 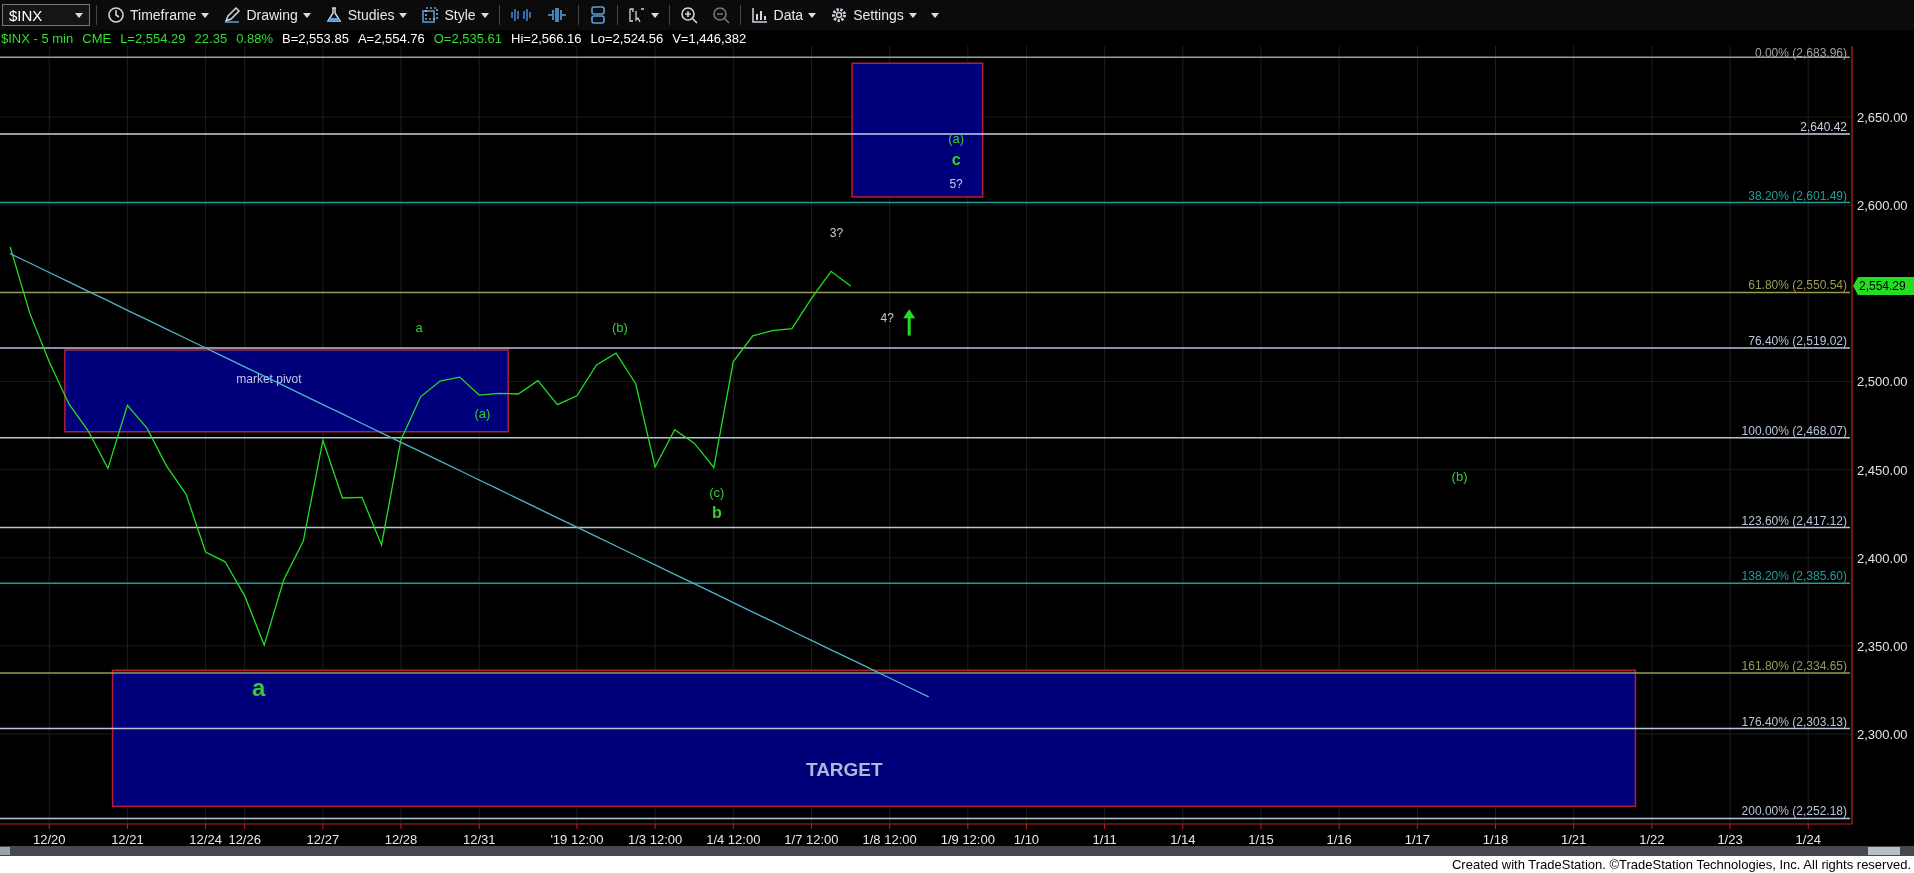 What do you see at coordinates (366, 15) in the screenshot?
I see `menu-button: Studies` at bounding box center [366, 15].